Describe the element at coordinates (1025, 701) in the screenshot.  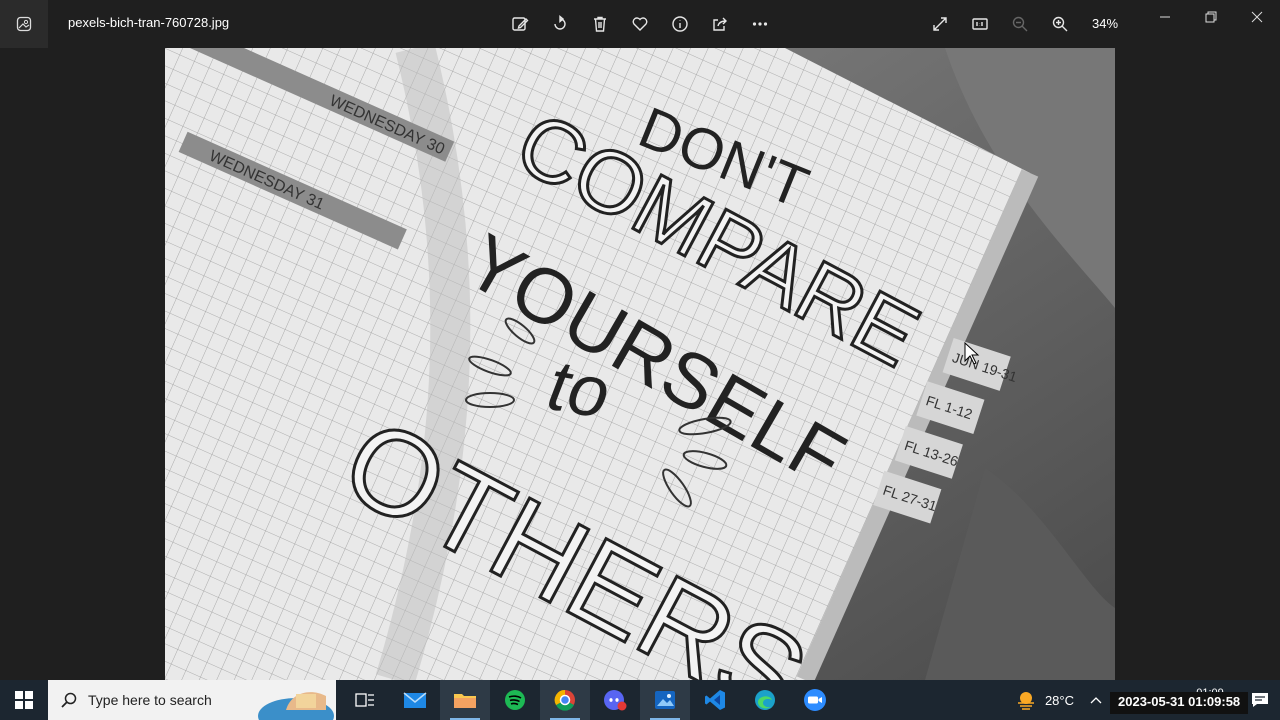
I see `weather-haze-icon` at that location.